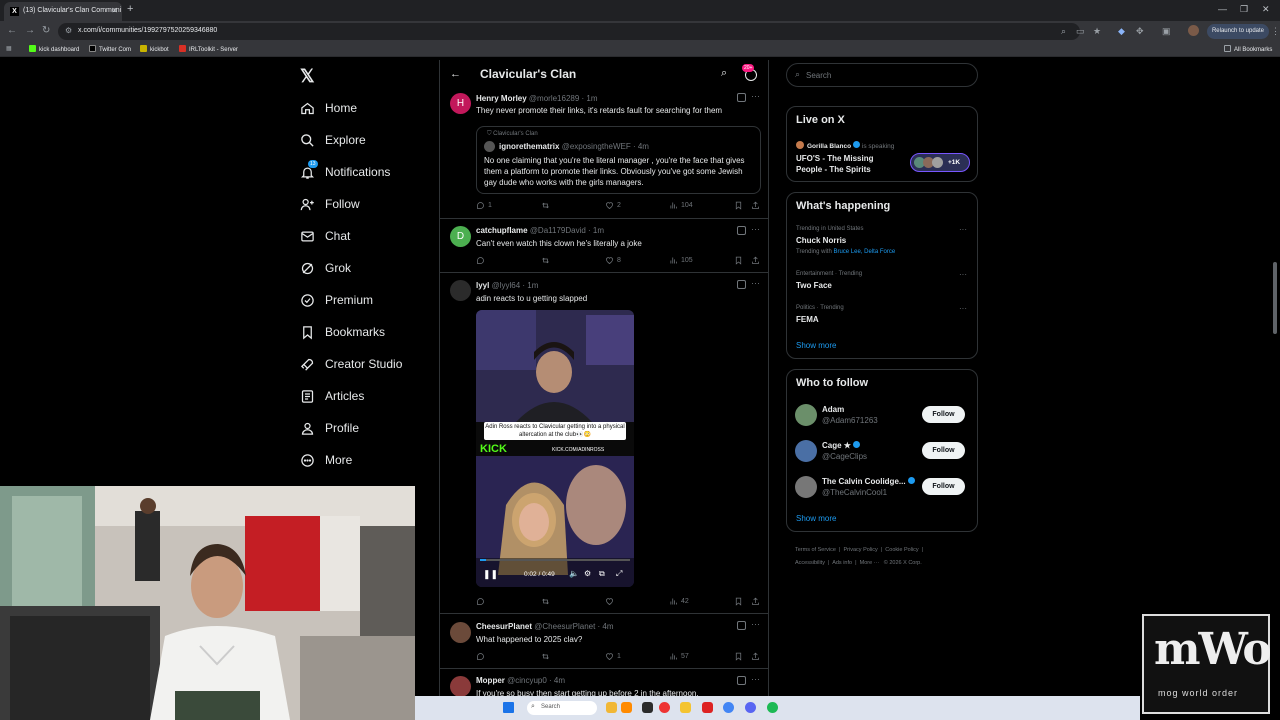  What do you see at coordinates (587, 573) in the screenshot?
I see `settings-icon: ⚙` at bounding box center [587, 573].